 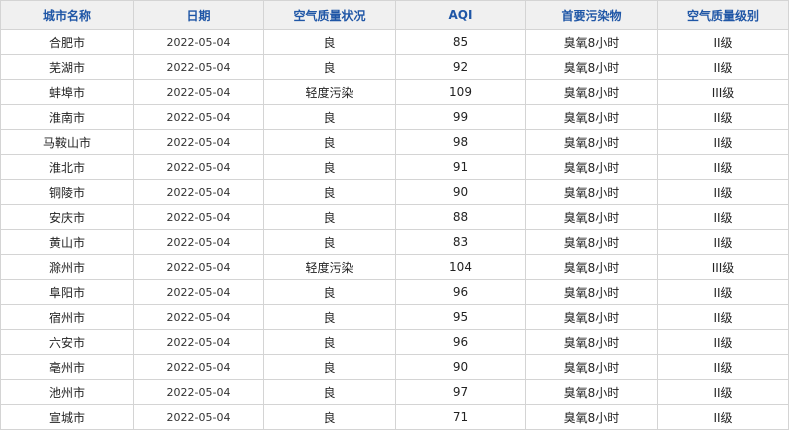 I want to click on table-row: 六安市 2022-05-04 良 96 臭氧8小时 II级, so click(x=394, y=342).